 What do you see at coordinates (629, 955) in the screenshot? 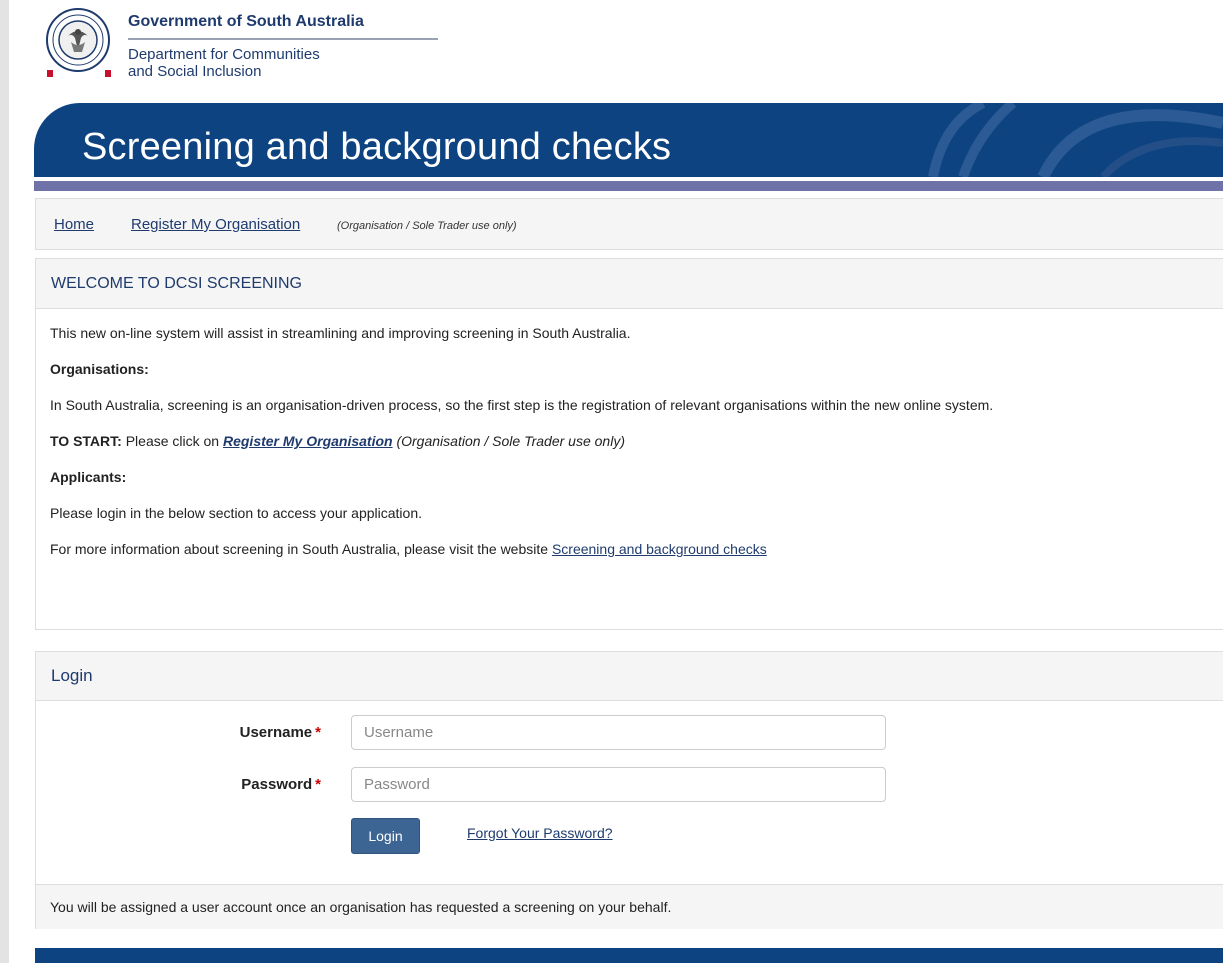
I see `page-footer-bar` at bounding box center [629, 955].